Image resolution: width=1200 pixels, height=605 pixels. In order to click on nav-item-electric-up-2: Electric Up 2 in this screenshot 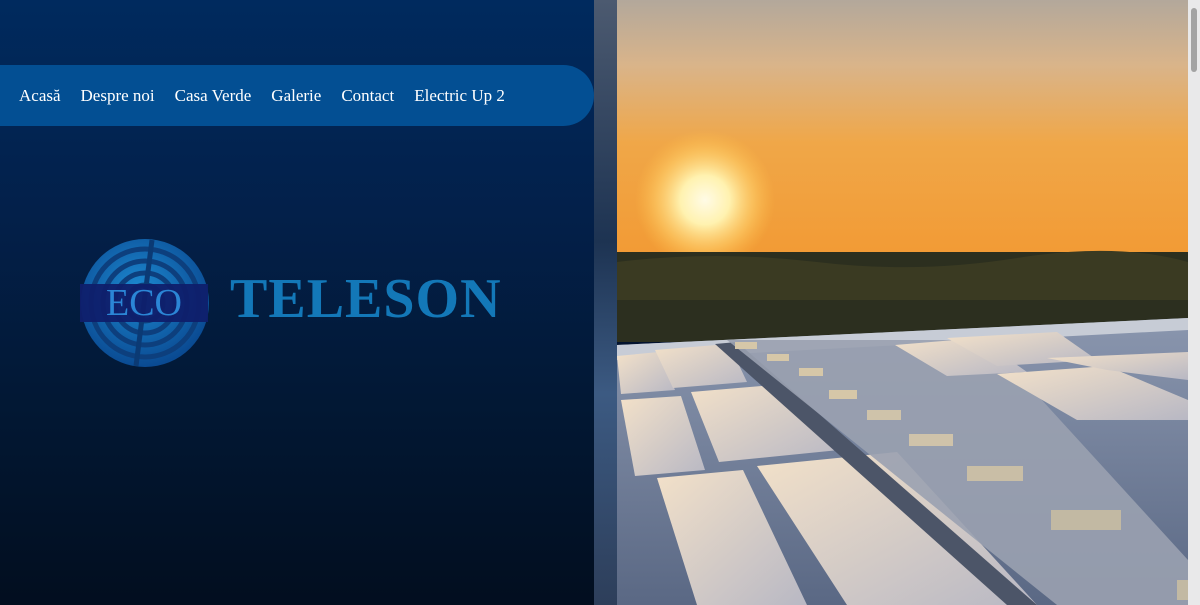, I will do `click(459, 96)`.